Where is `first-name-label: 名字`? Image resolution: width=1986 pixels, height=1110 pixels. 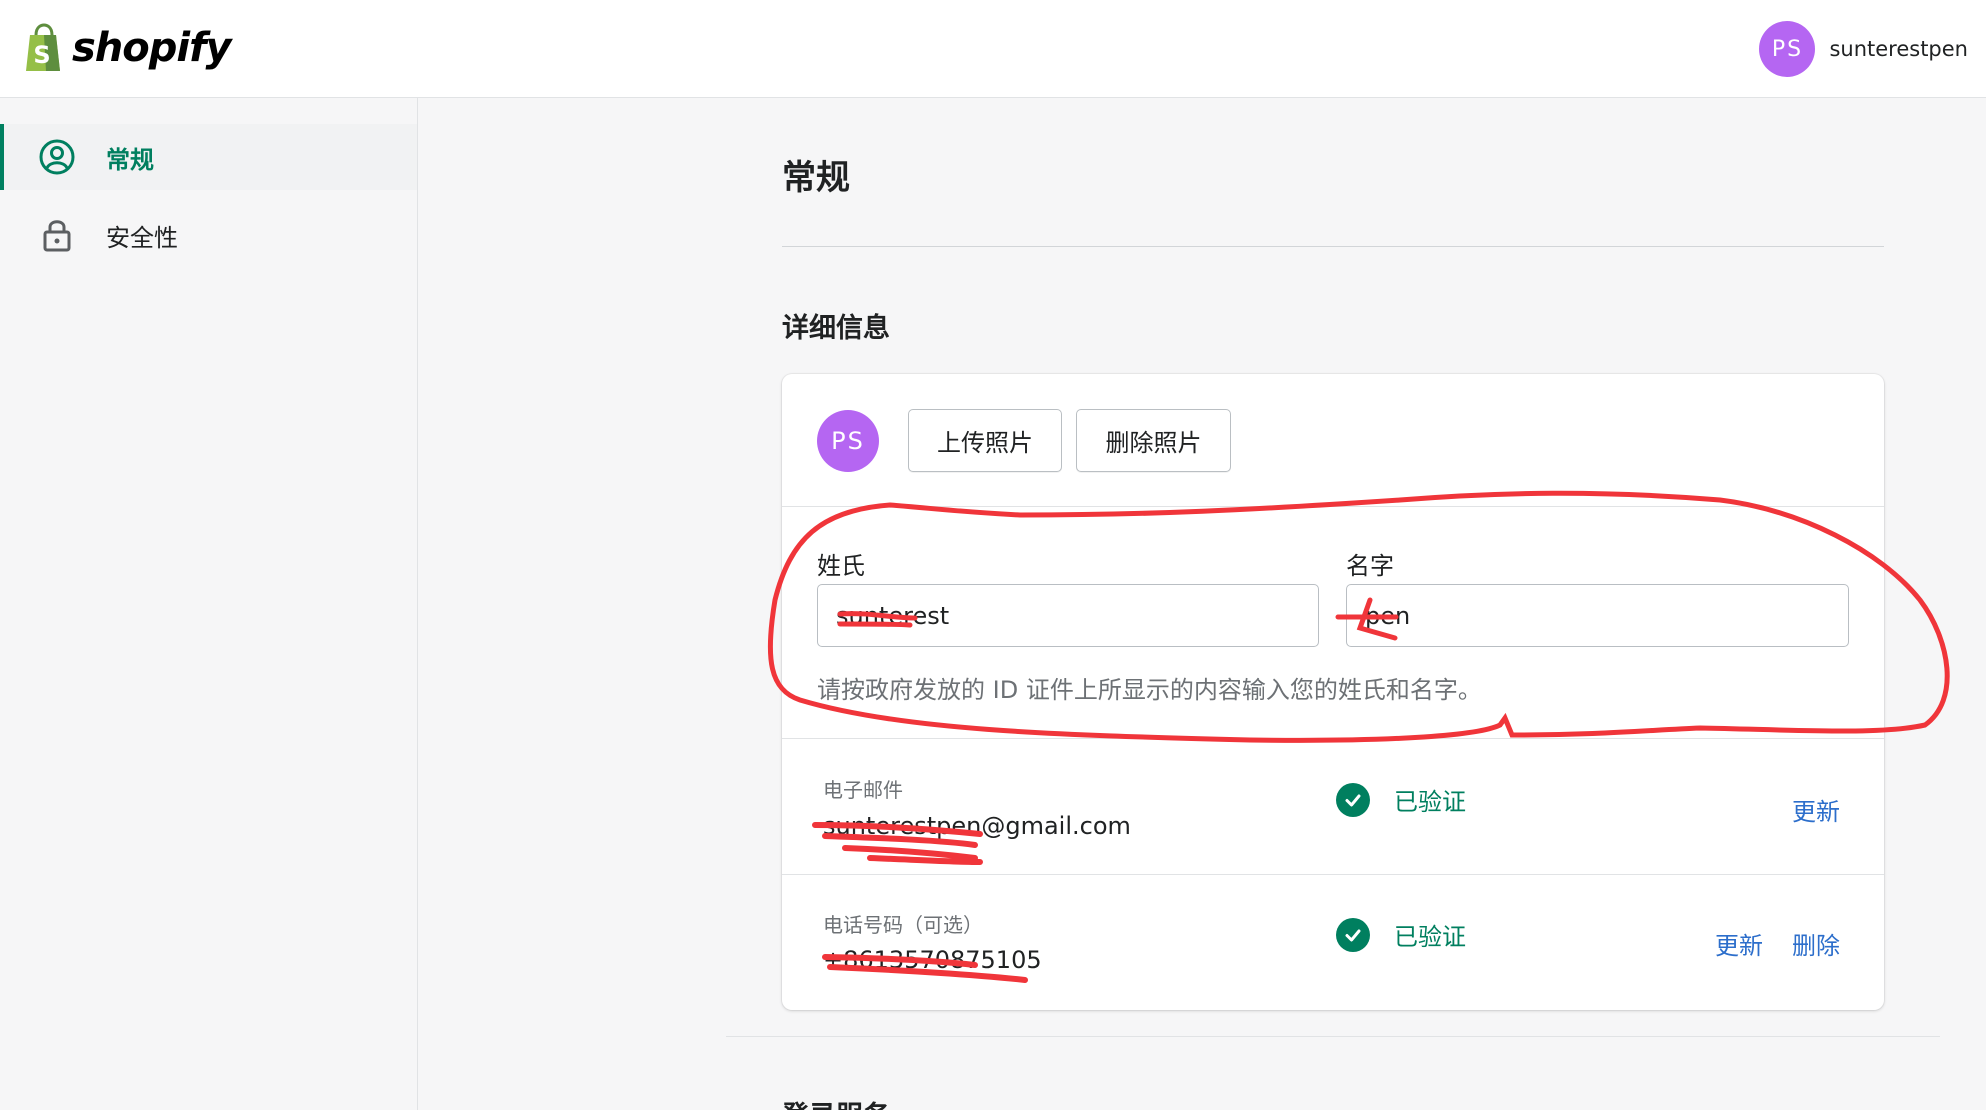 first-name-label: 名字 is located at coordinates (1370, 566).